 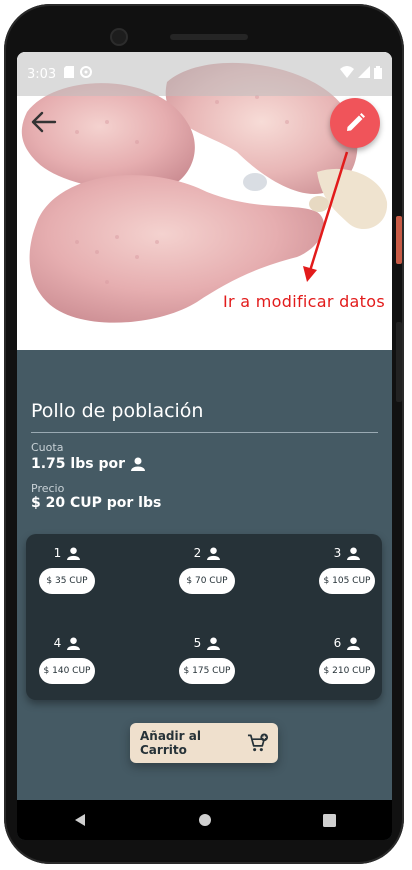 I want to click on price-pill: $ 210 CUP, so click(x=347, y=671).